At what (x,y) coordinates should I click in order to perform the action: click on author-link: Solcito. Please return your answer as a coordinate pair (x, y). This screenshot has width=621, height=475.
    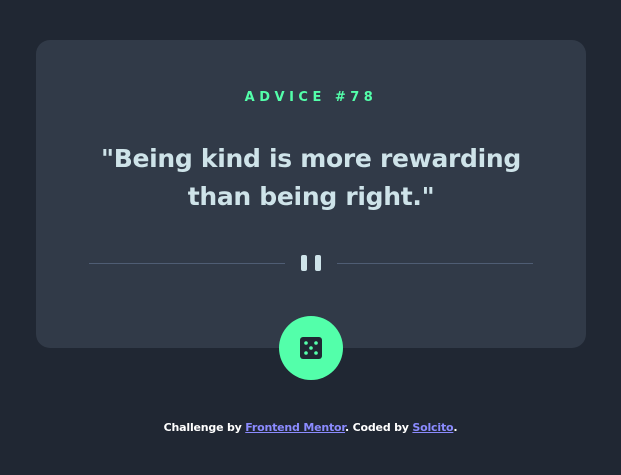
    Looking at the image, I should click on (432, 427).